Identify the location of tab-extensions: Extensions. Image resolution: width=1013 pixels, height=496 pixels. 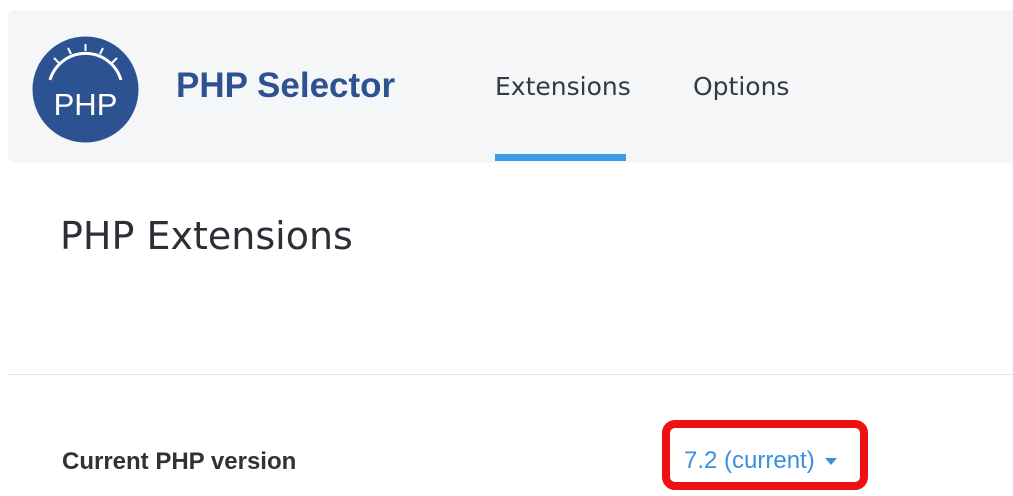
(563, 86).